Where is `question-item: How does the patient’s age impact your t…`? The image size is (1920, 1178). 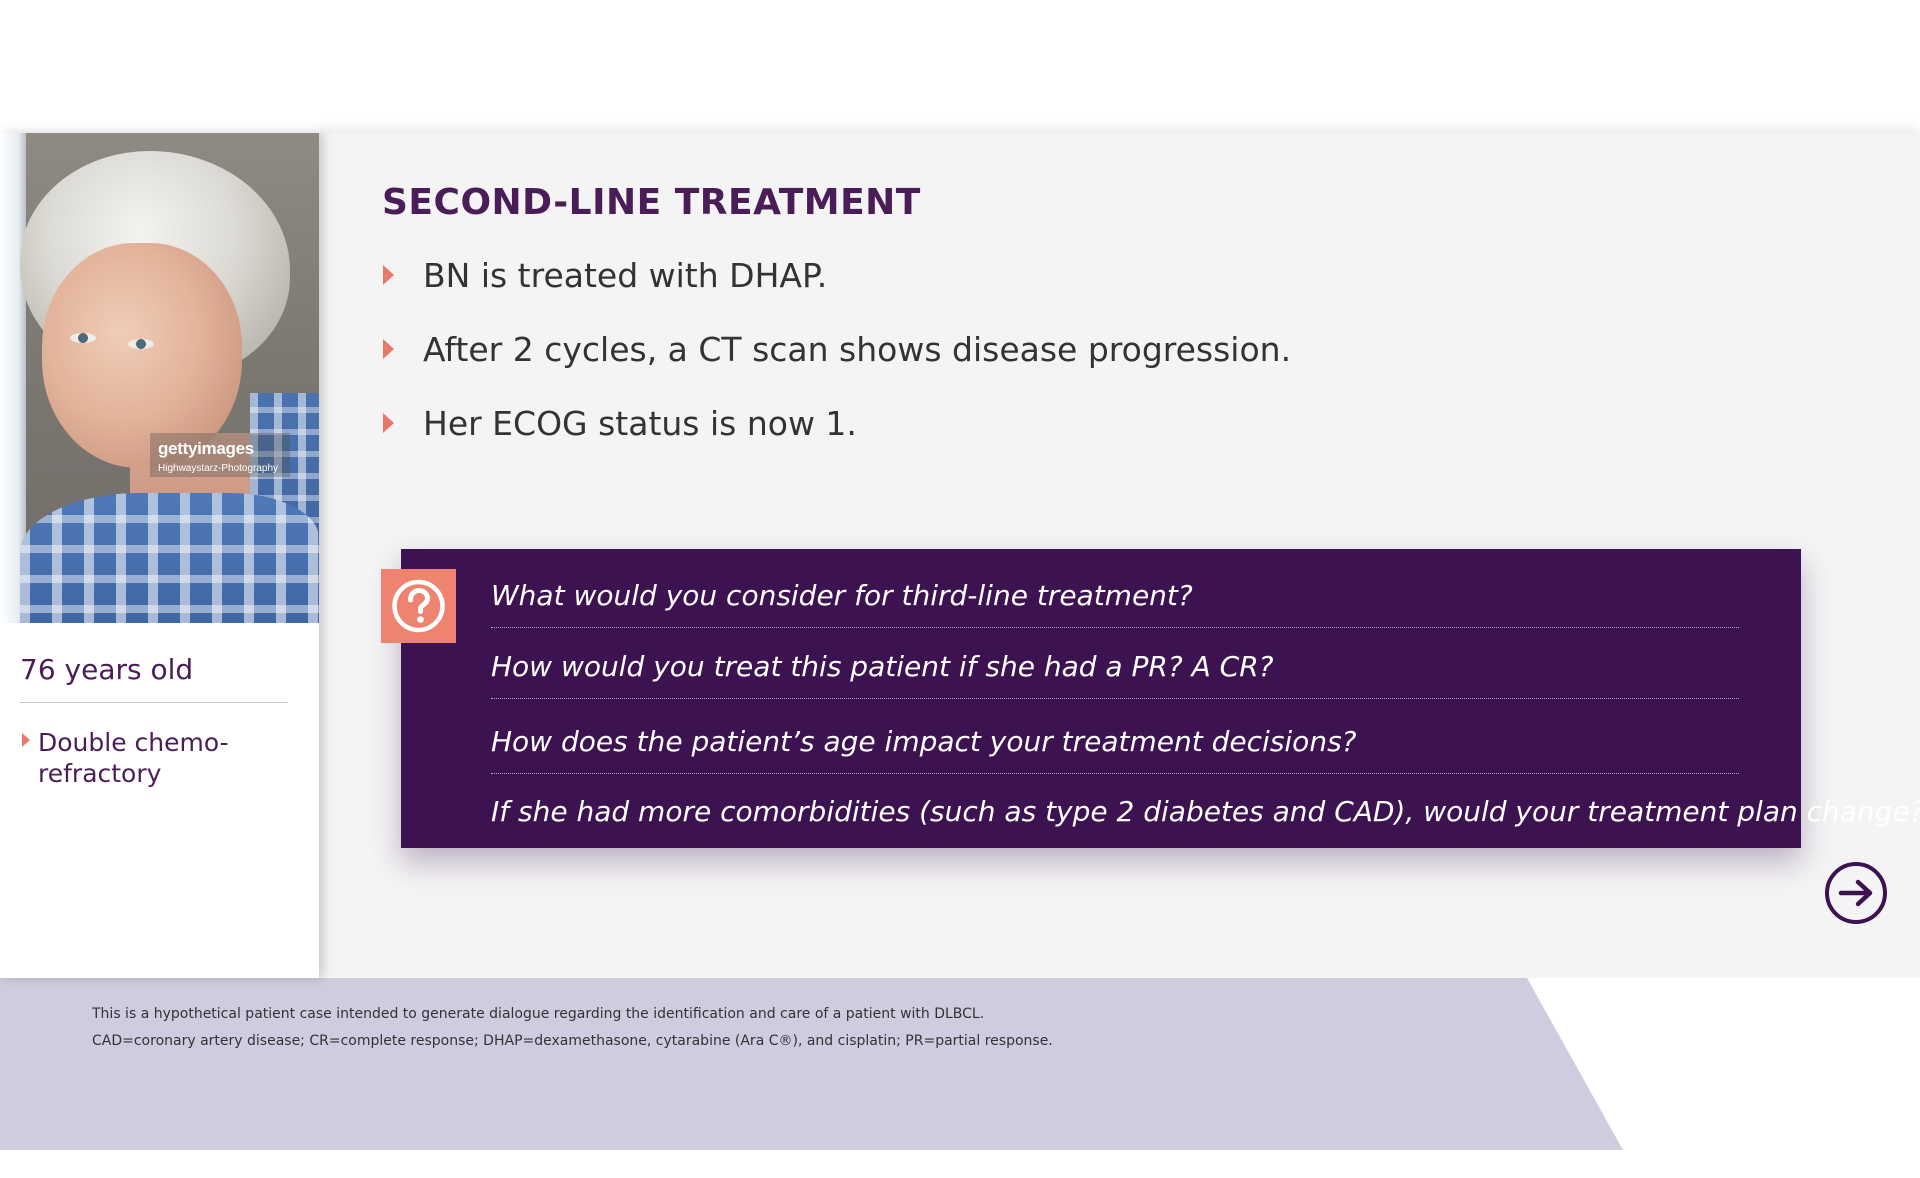
question-item: How does the patient’s age impact your t… is located at coordinates (1115, 738).